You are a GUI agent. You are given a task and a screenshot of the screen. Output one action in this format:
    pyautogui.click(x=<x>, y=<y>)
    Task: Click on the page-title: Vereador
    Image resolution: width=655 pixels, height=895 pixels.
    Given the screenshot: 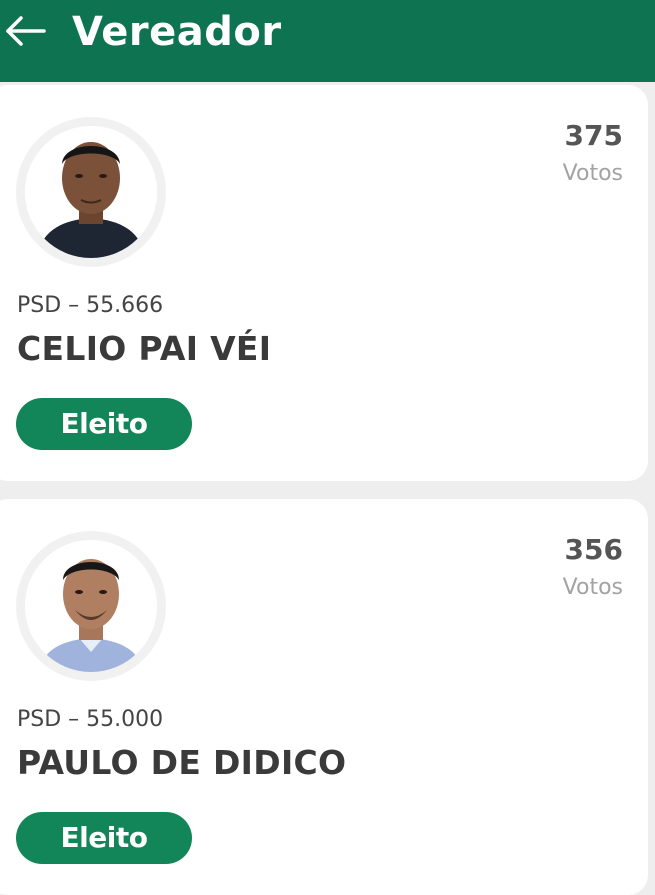 What is the action you would take?
    pyautogui.click(x=177, y=32)
    